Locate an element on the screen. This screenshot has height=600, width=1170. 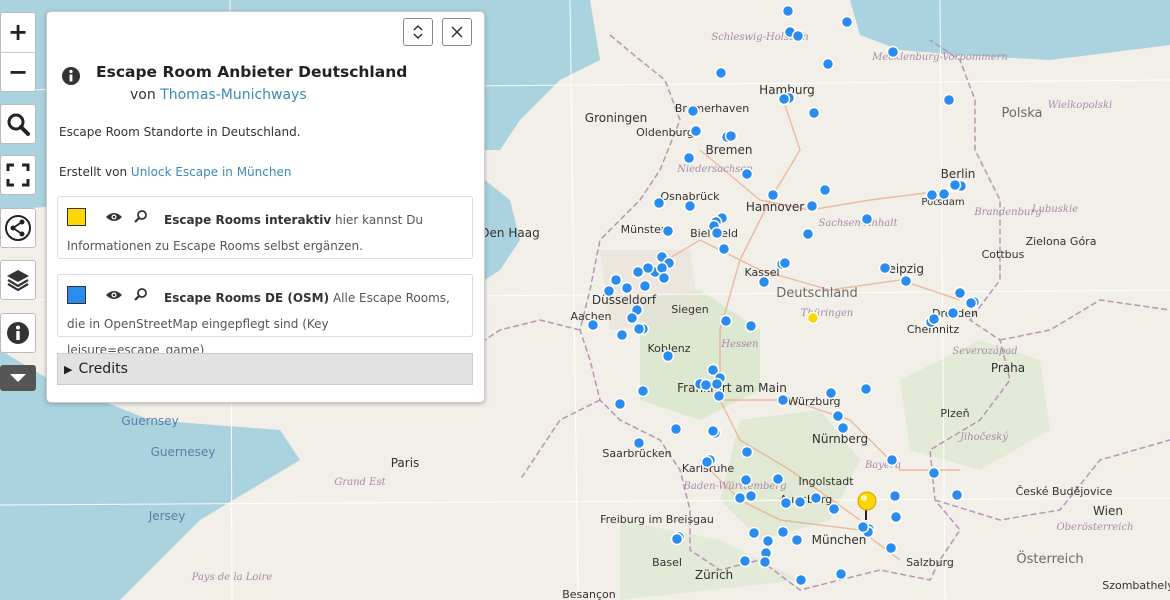
zoom-out-button: − is located at coordinates (18, 71).